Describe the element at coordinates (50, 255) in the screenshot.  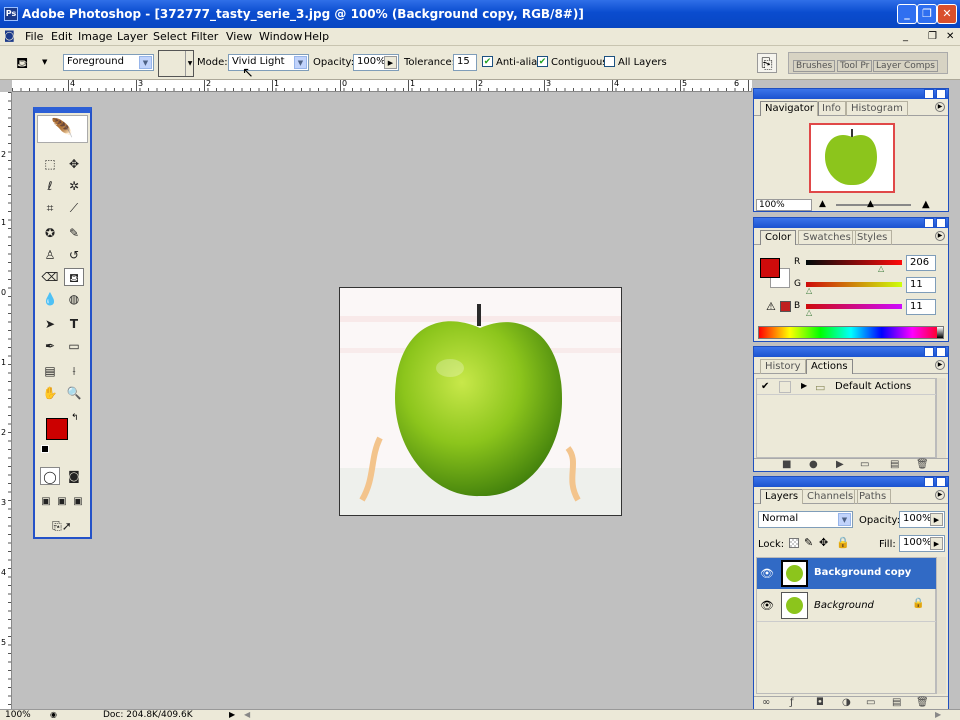
I see `clone-stamp-tool-icon: ♙` at that location.